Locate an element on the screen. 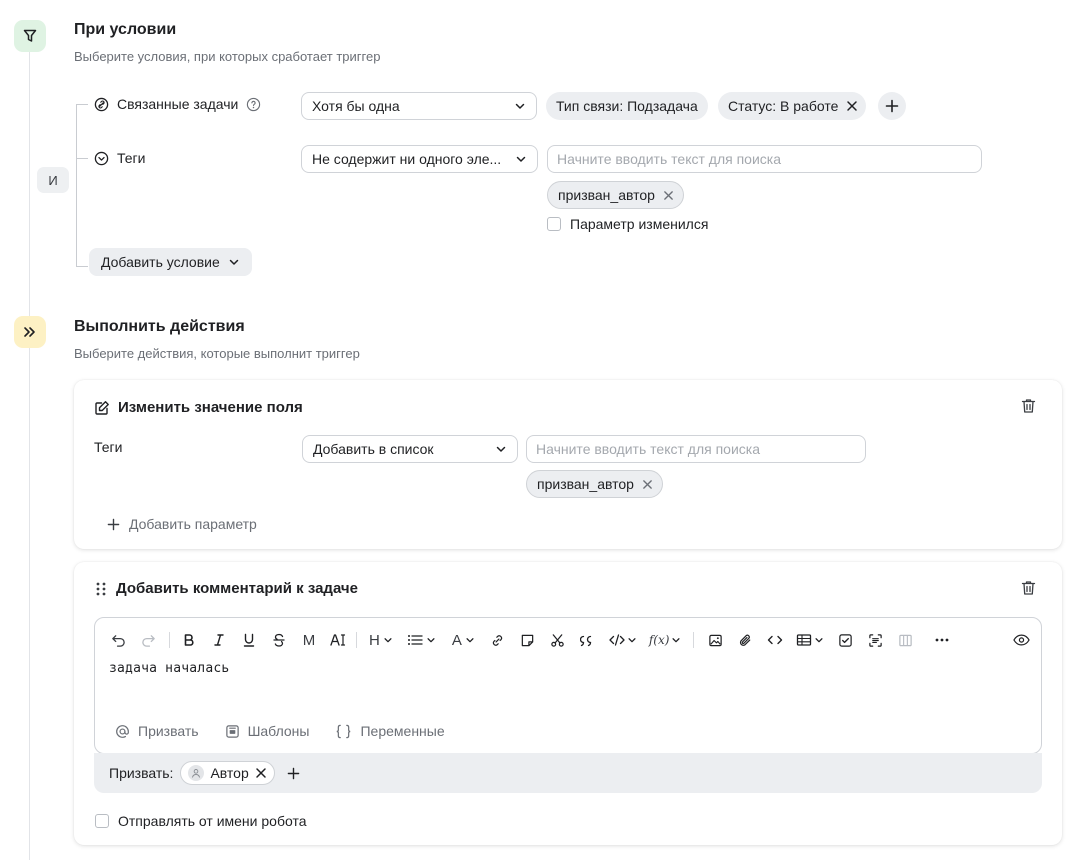 The image size is (1083, 860). trash-icon is located at coordinates (1028, 406).